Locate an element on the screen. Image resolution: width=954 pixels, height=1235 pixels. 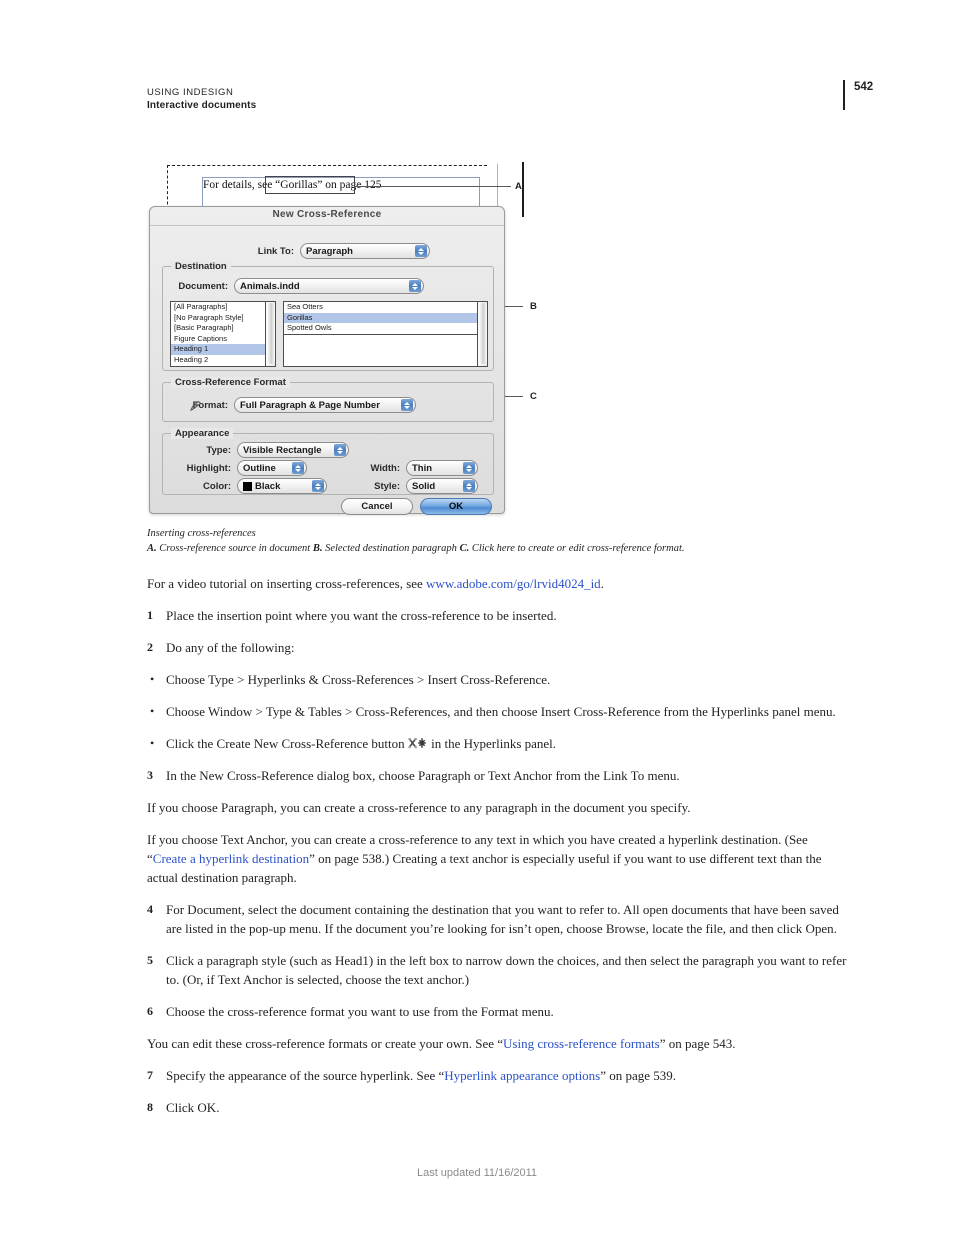
callout-label-c: C is located at coordinates (533, 396).